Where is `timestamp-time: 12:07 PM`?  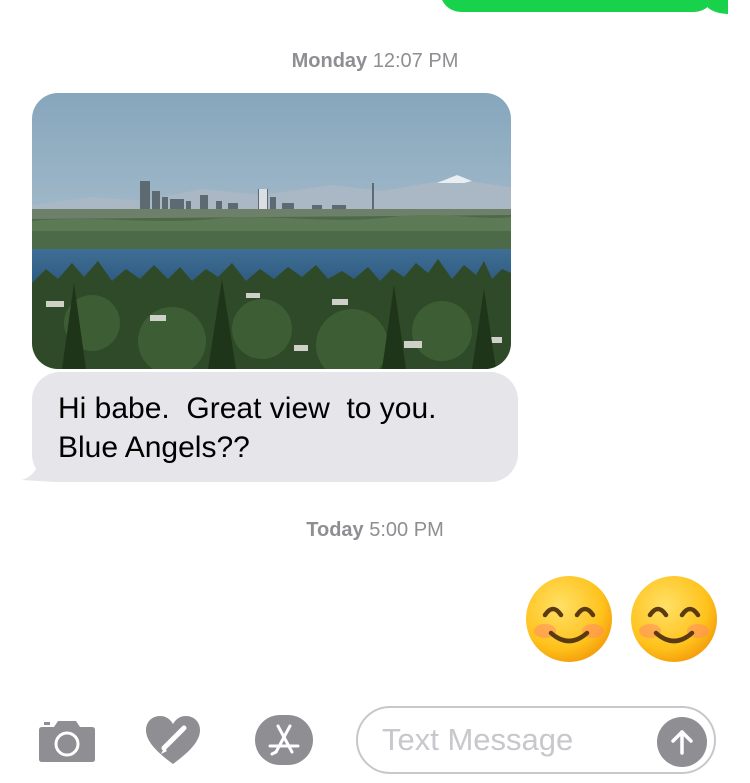 timestamp-time: 12:07 PM is located at coordinates (415, 61).